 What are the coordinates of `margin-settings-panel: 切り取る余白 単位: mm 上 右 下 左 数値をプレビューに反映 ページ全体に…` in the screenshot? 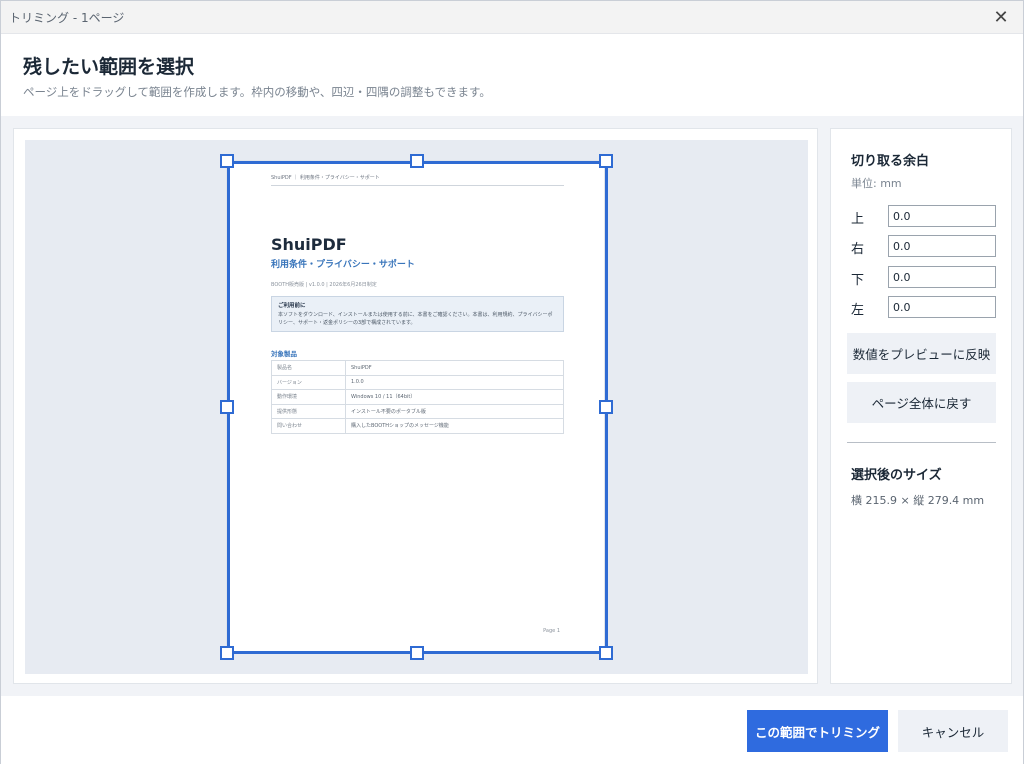 It's located at (921, 406).